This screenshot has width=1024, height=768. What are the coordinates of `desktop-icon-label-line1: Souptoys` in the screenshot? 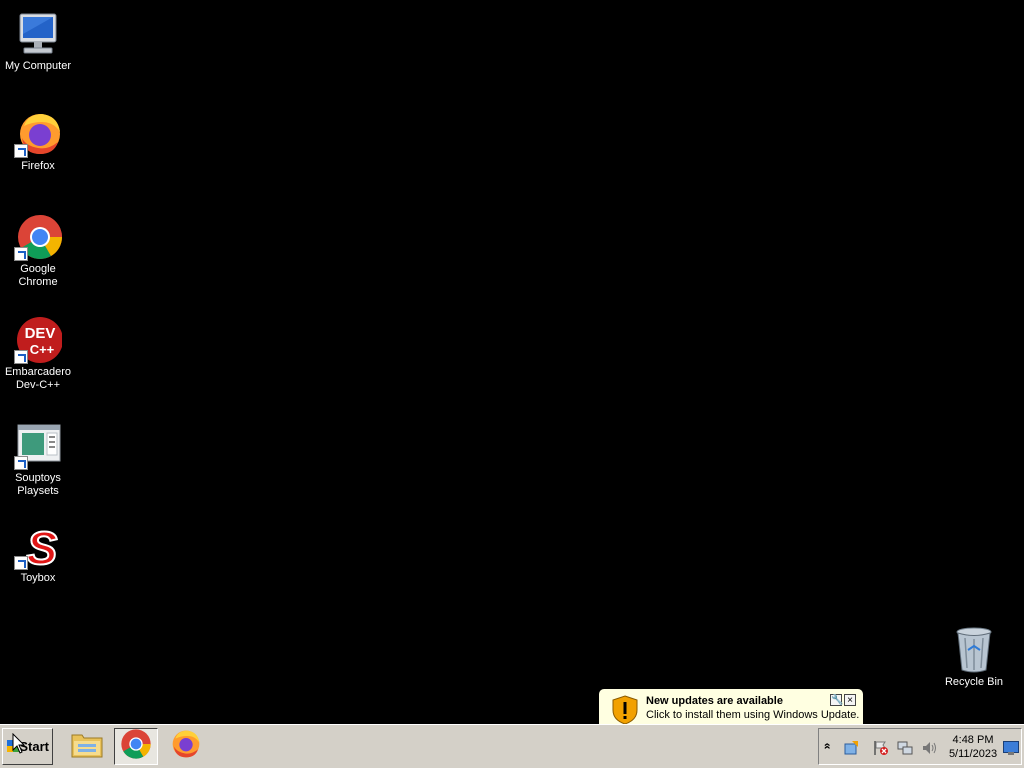 It's located at (38, 478).